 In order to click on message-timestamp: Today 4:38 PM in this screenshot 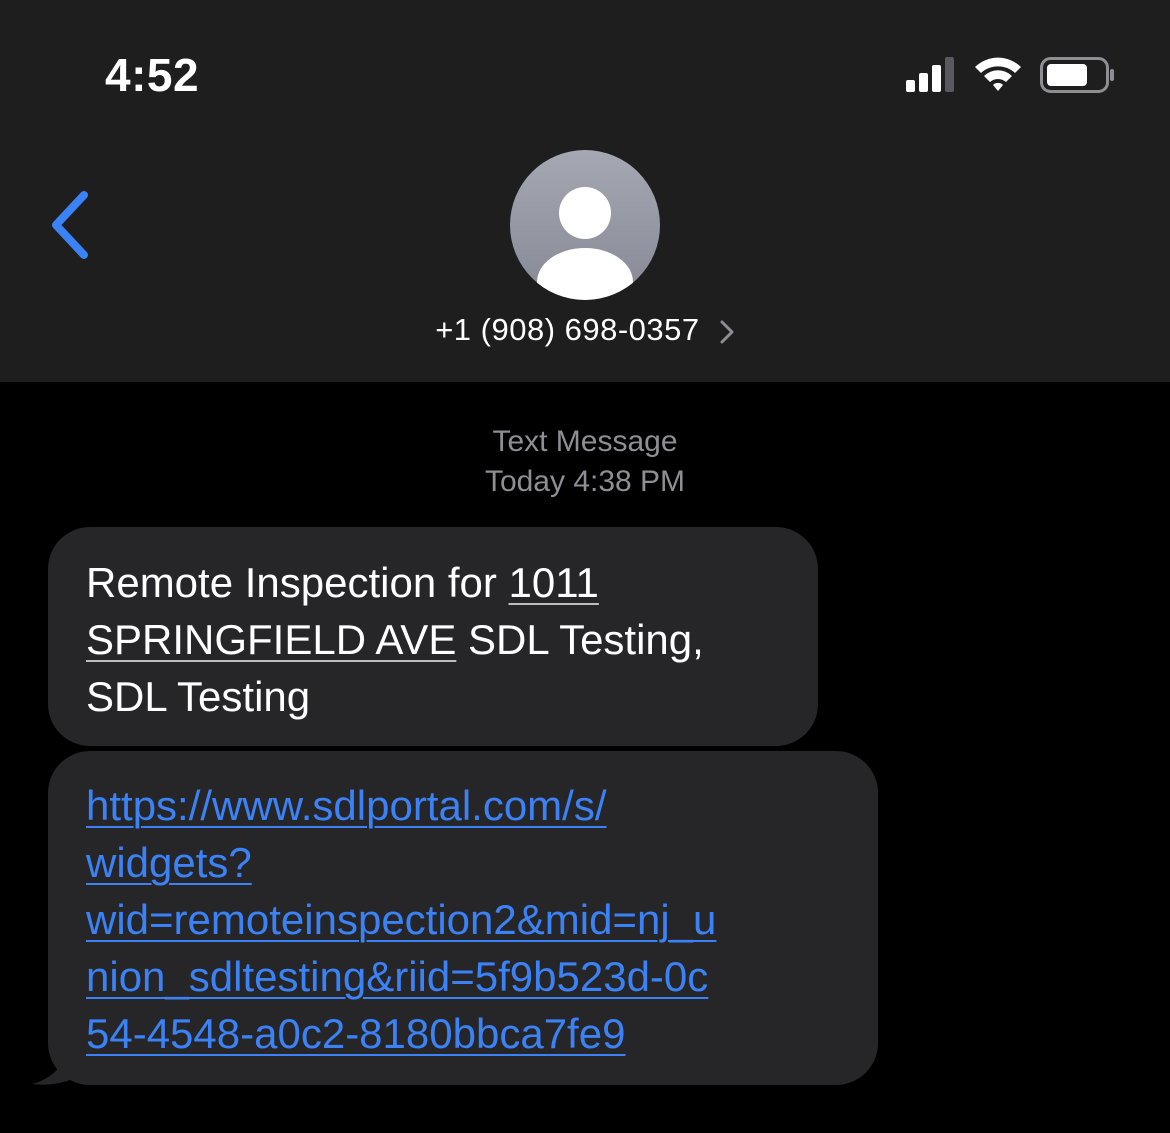, I will do `click(585, 481)`.